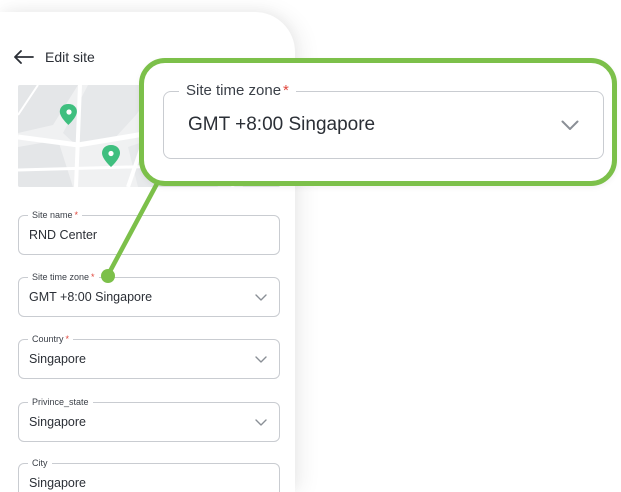 The height and width of the screenshot is (492, 621). What do you see at coordinates (149, 474) in the screenshot?
I see `city-field: City Singapore` at bounding box center [149, 474].